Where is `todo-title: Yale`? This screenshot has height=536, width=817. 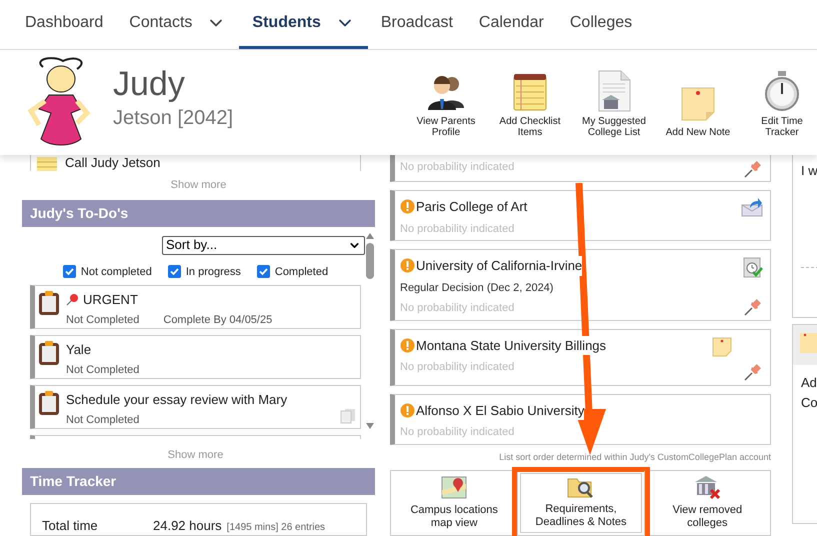 todo-title: Yale is located at coordinates (79, 350).